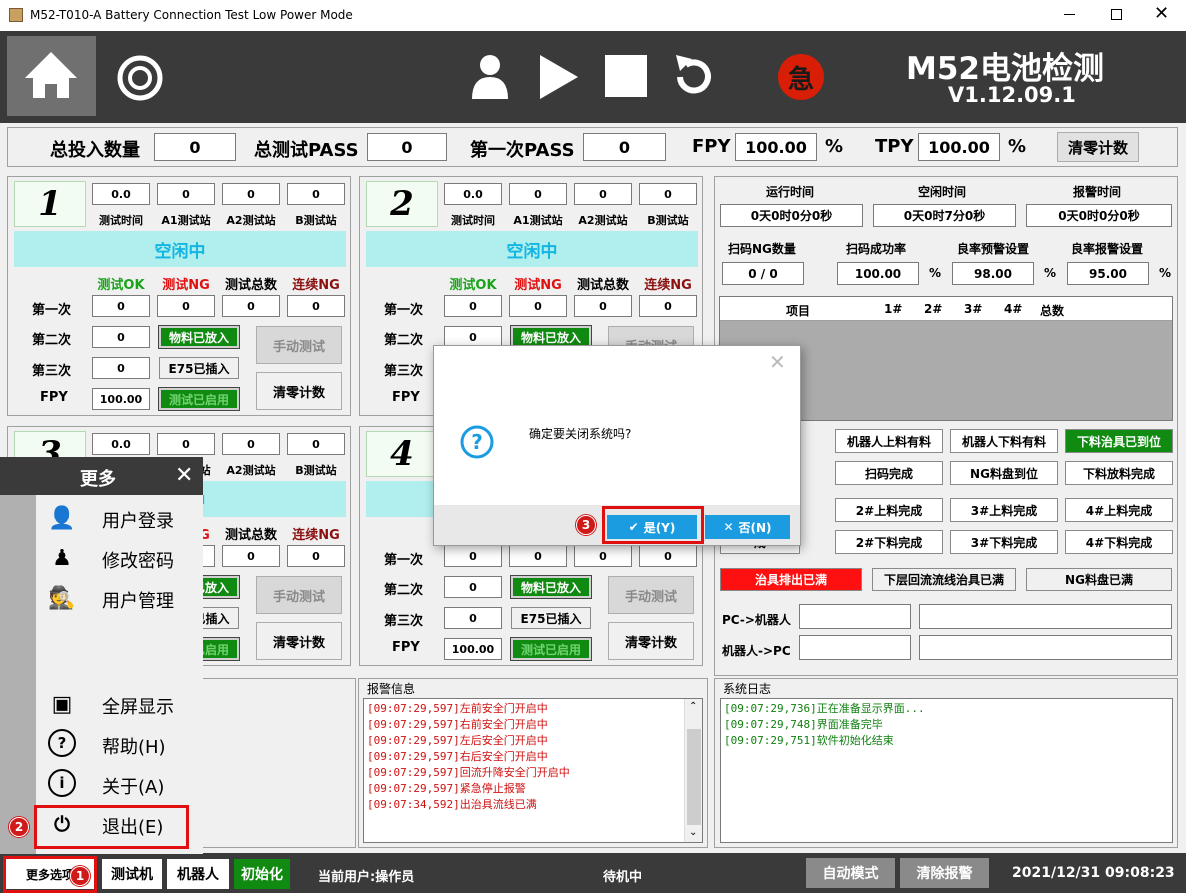 The image size is (1186, 893). I want to click on fpy-value: 100.00, so click(121, 399).